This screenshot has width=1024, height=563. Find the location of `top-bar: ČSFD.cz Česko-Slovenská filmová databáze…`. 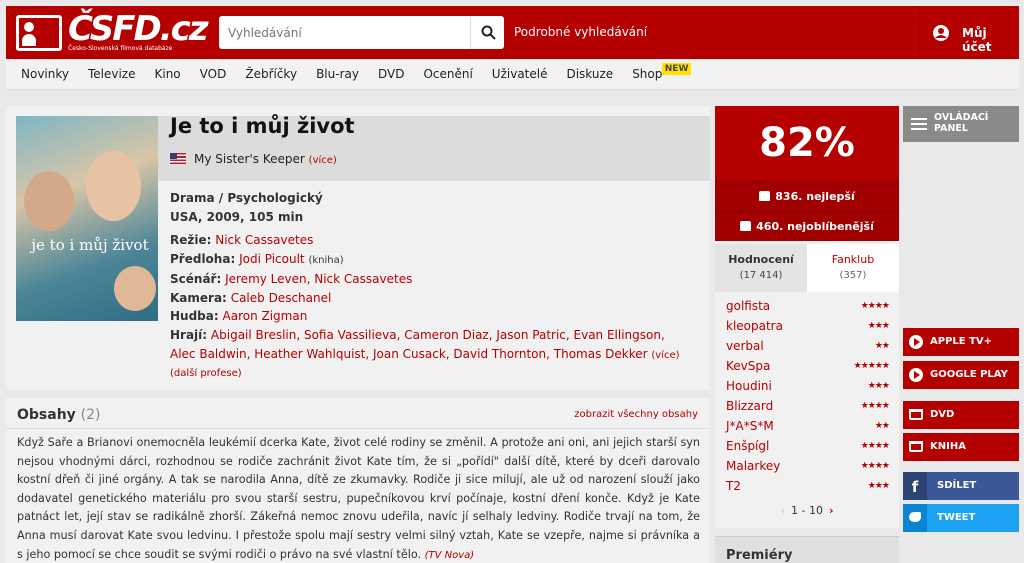

top-bar: ČSFD.cz Česko-Slovenská filmová databáze… is located at coordinates (512, 32).